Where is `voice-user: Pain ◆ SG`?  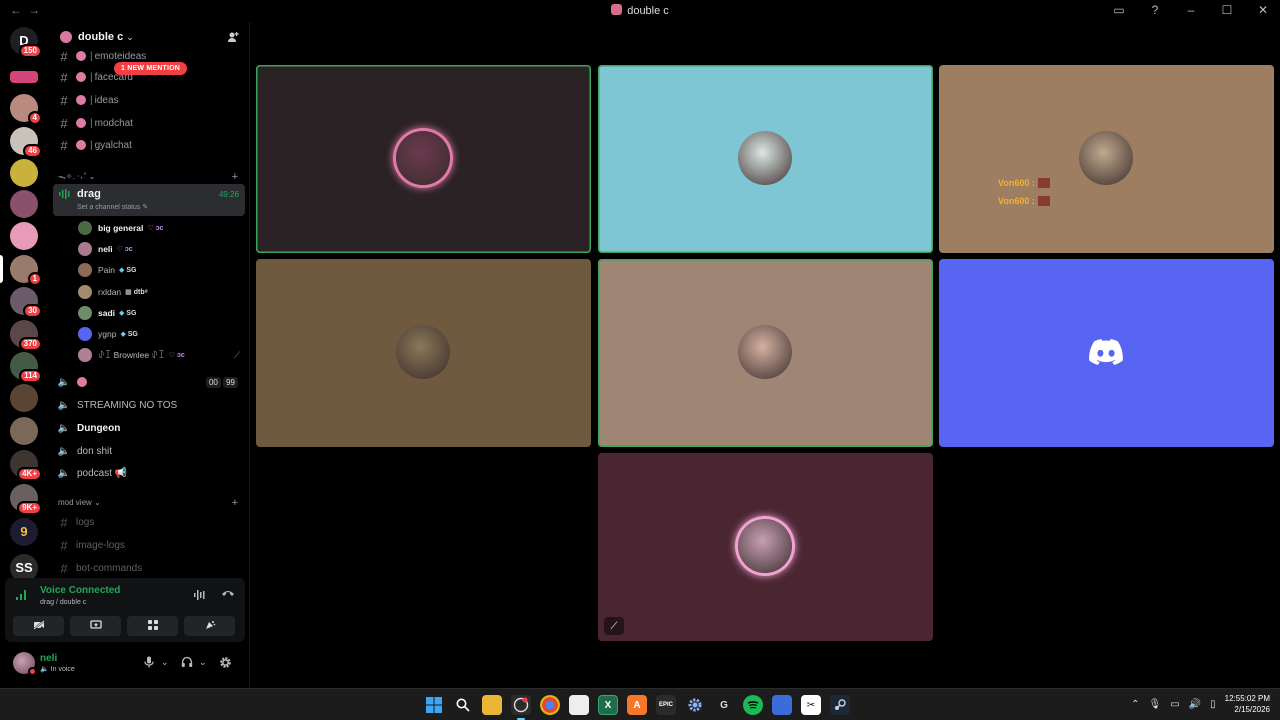 voice-user: Pain ◆ SG is located at coordinates (163, 270).